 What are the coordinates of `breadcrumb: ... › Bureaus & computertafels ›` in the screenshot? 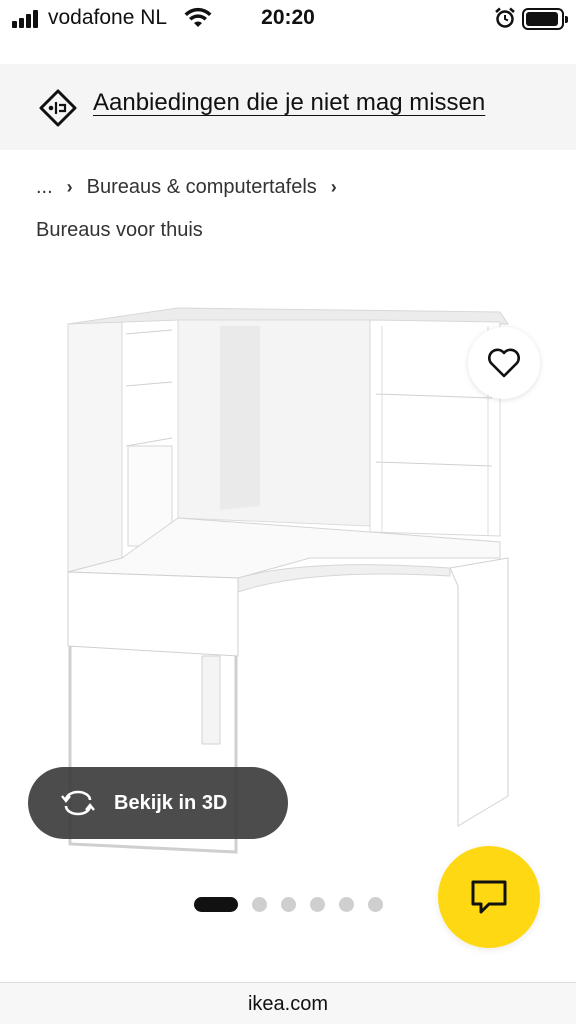 It's located at (193, 187).